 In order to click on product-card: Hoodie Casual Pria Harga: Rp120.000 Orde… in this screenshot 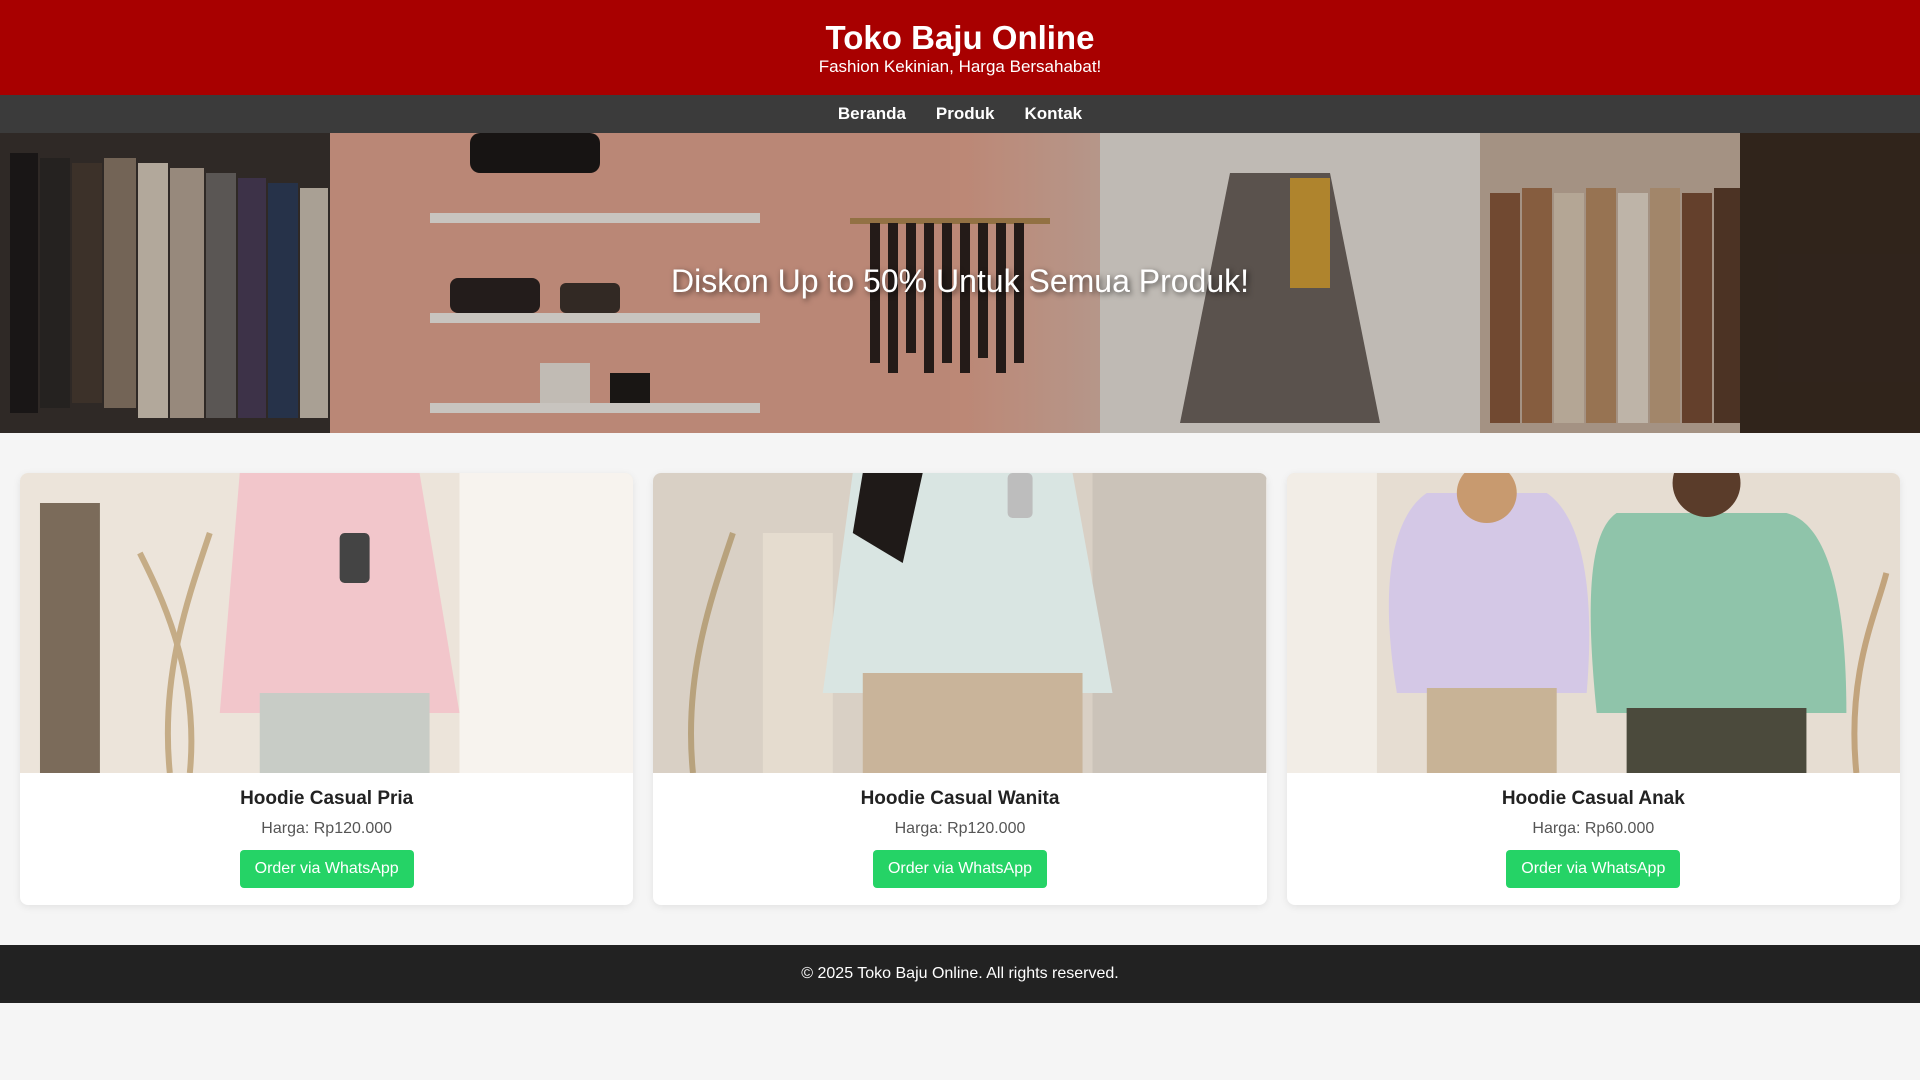, I will do `click(327, 689)`.